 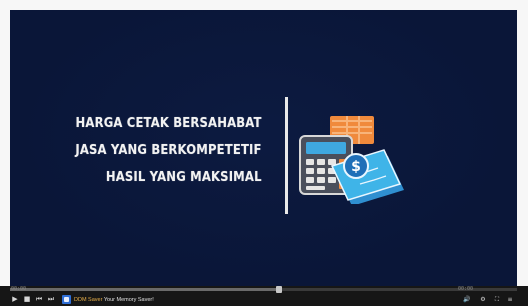 I want to click on previous-icon: ⏮, so click(x=39, y=299).